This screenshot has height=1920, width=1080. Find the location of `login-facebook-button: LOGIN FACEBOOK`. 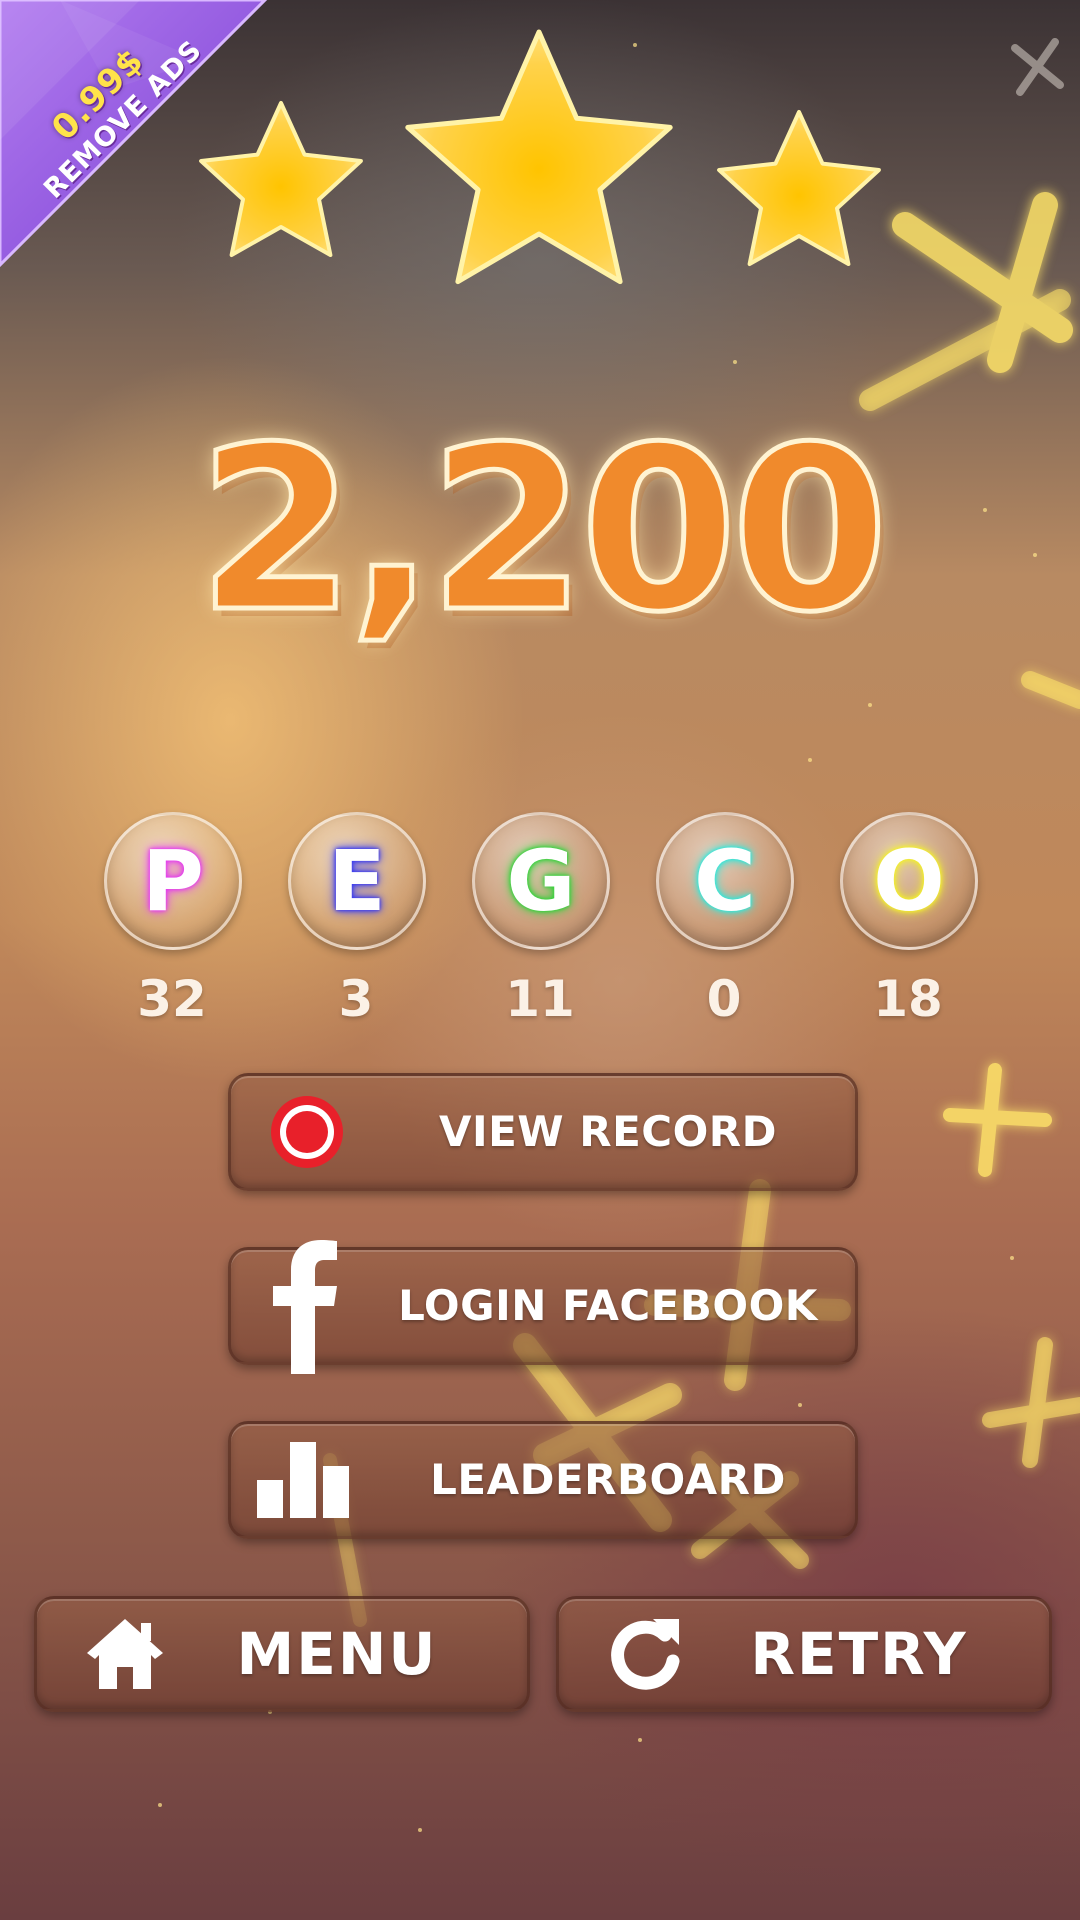

login-facebook-button: LOGIN FACEBOOK is located at coordinates (543, 1307).